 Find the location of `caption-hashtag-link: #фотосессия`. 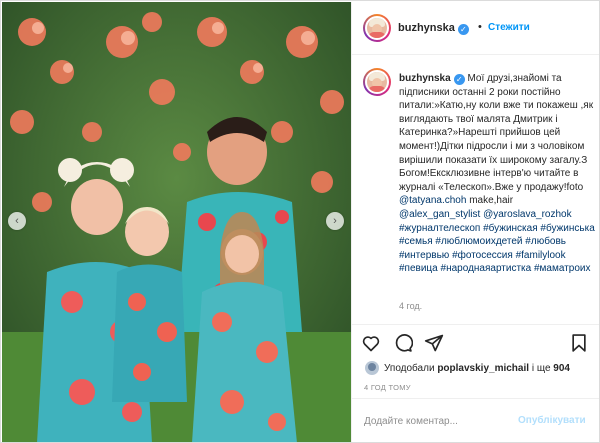

caption-hashtag-link: #фотосессия is located at coordinates (482, 255).